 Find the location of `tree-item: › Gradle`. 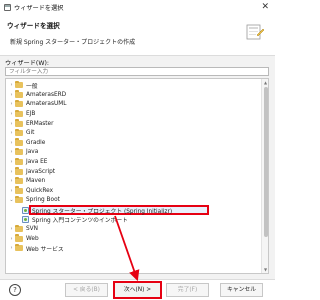

tree-item: › Gradle is located at coordinates (27, 143).